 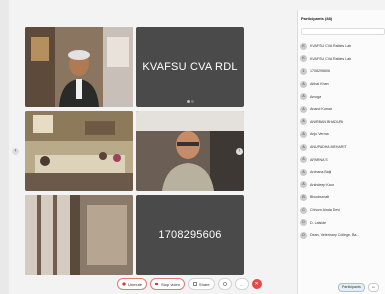 What do you see at coordinates (342, 84) in the screenshot?
I see `participant-row: A Abhai Khan` at bounding box center [342, 84].